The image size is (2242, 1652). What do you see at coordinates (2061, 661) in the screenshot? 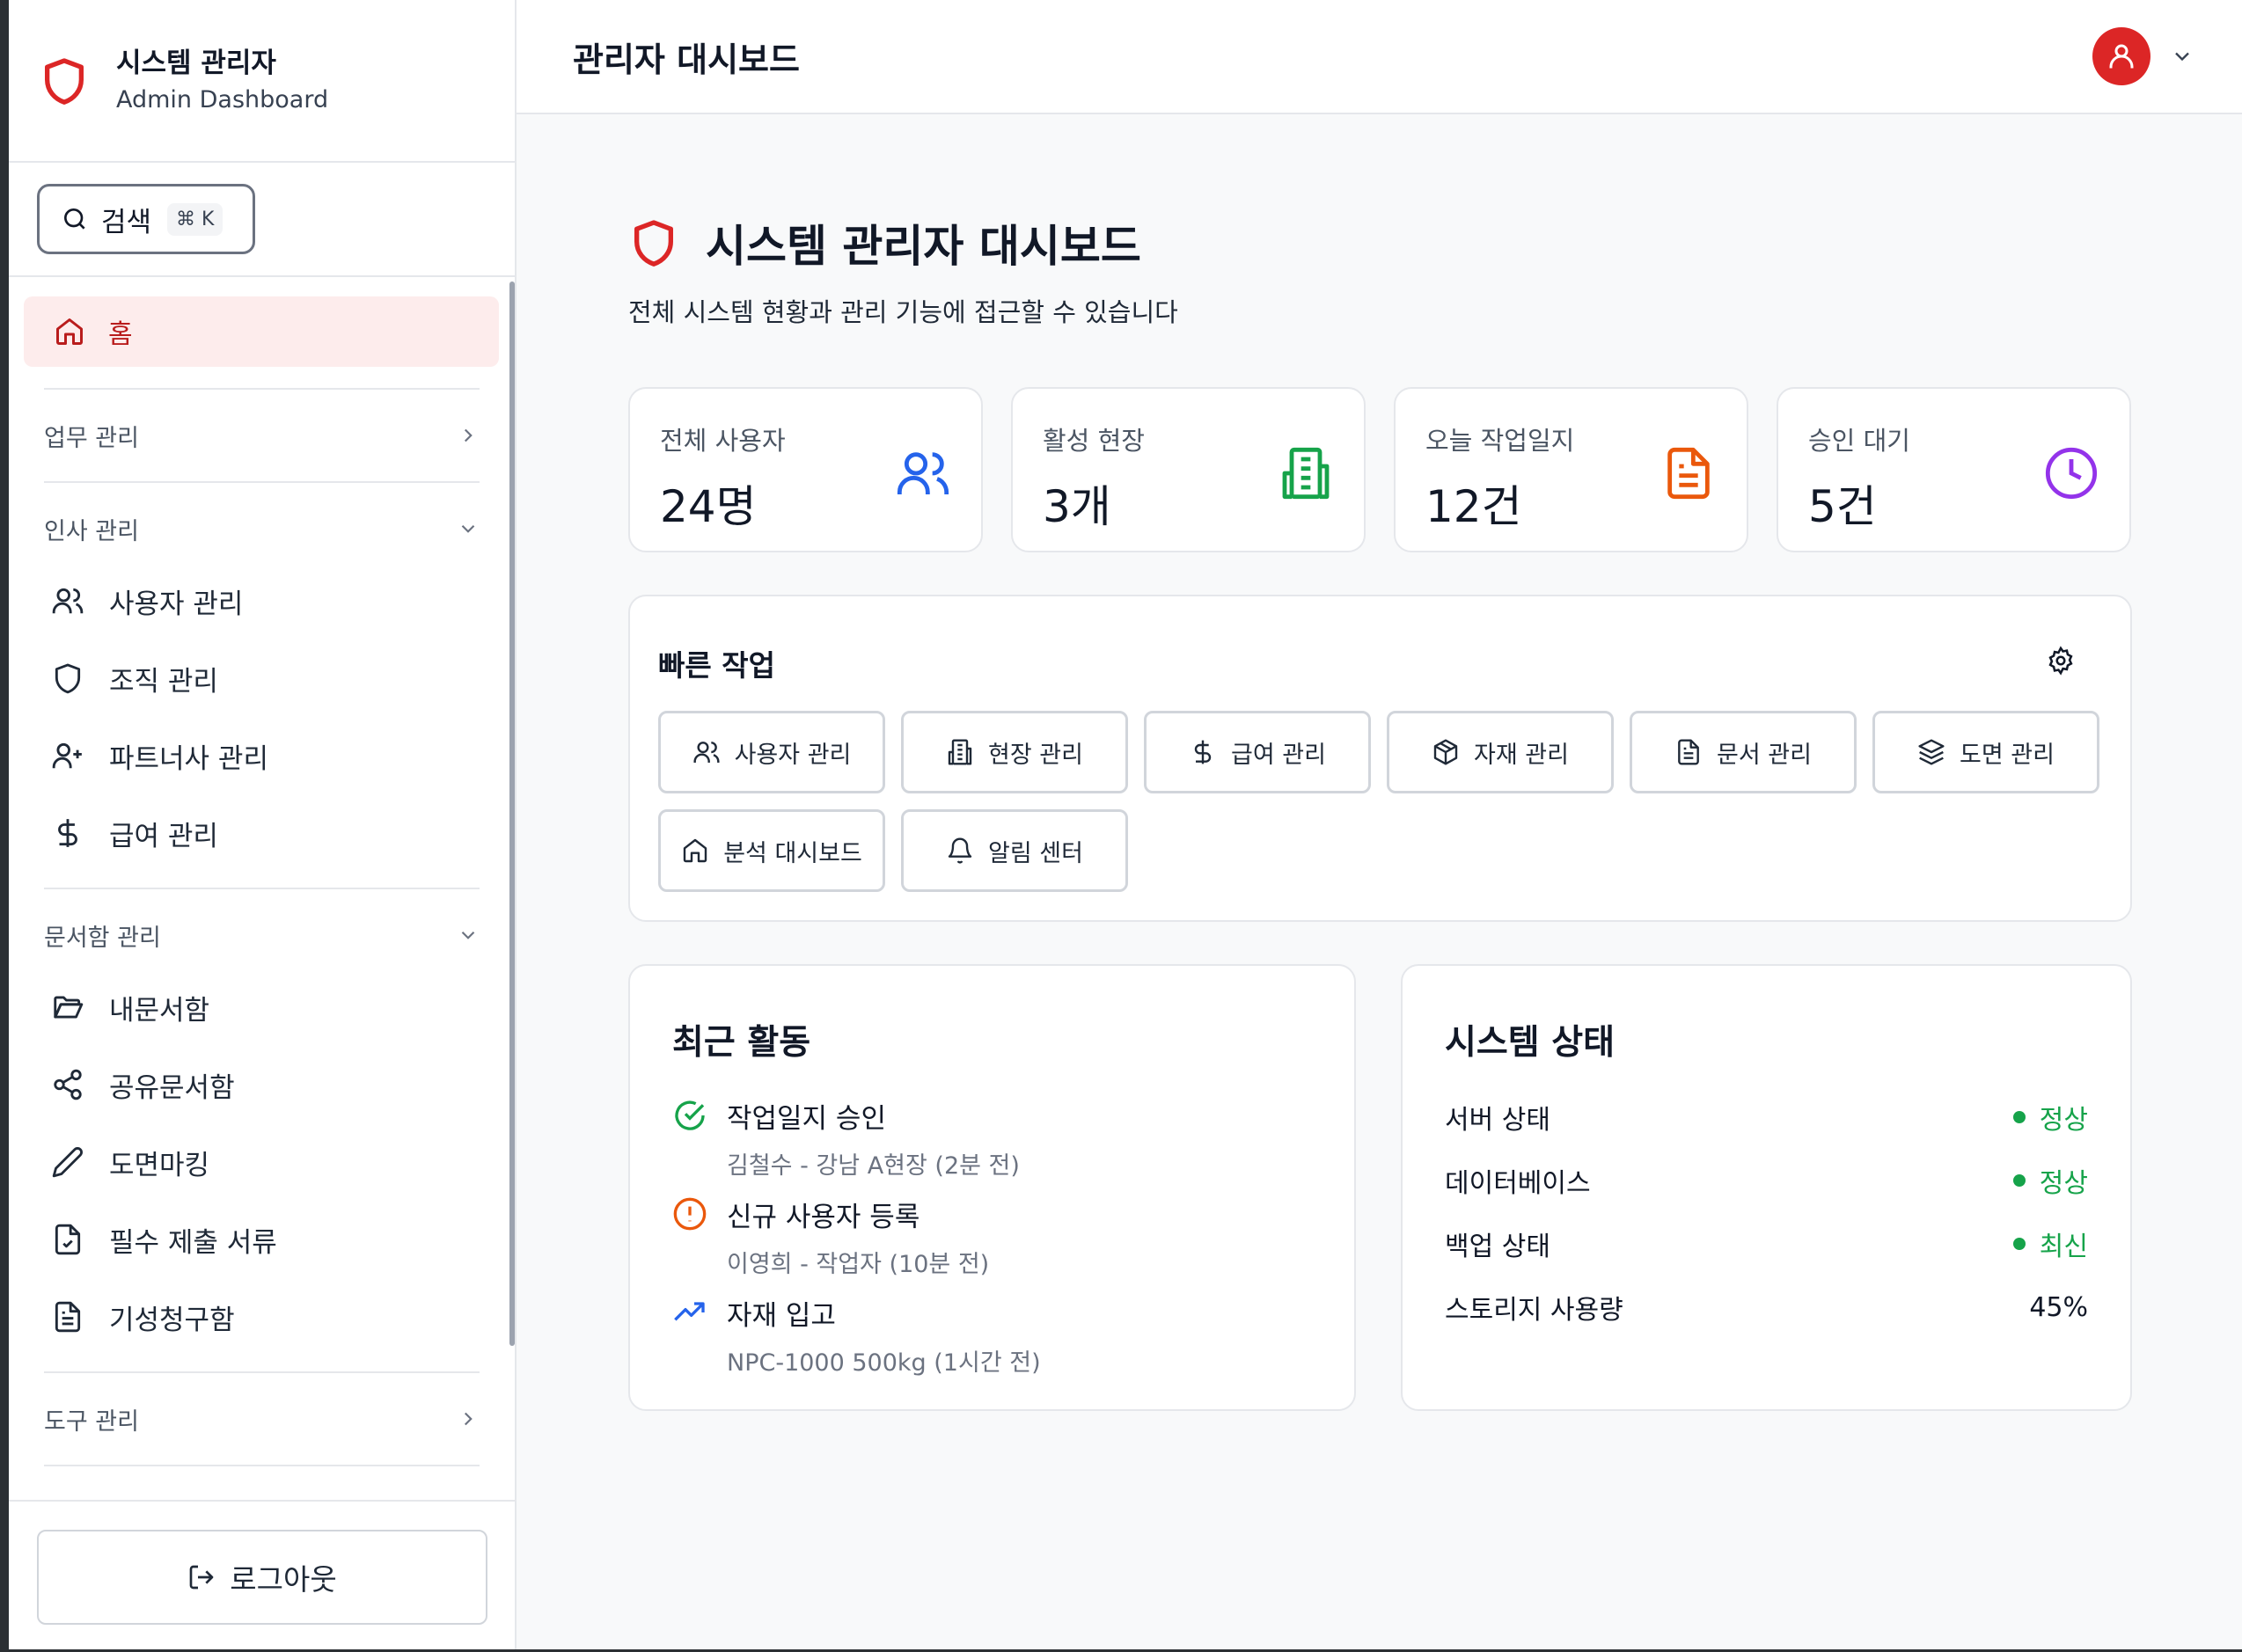
I see `gear-icon` at bounding box center [2061, 661].